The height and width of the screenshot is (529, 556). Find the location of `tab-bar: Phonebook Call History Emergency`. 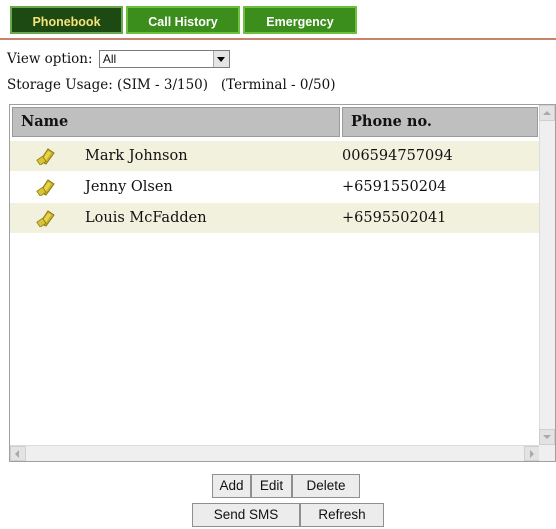

tab-bar: Phonebook Call History Emergency is located at coordinates (278, 20).